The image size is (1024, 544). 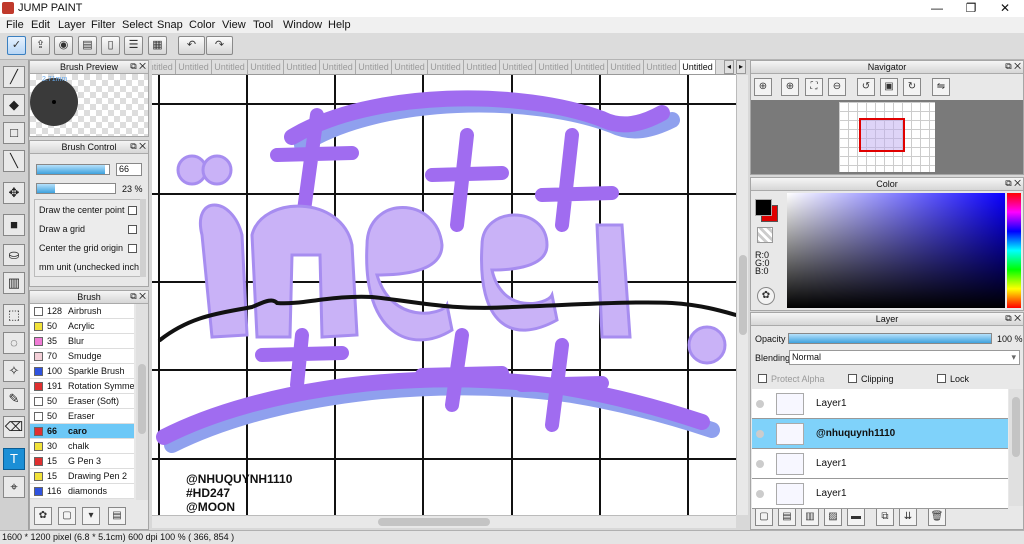 What do you see at coordinates (14, 459) in the screenshot?
I see `text-tool-icon: T` at bounding box center [14, 459].